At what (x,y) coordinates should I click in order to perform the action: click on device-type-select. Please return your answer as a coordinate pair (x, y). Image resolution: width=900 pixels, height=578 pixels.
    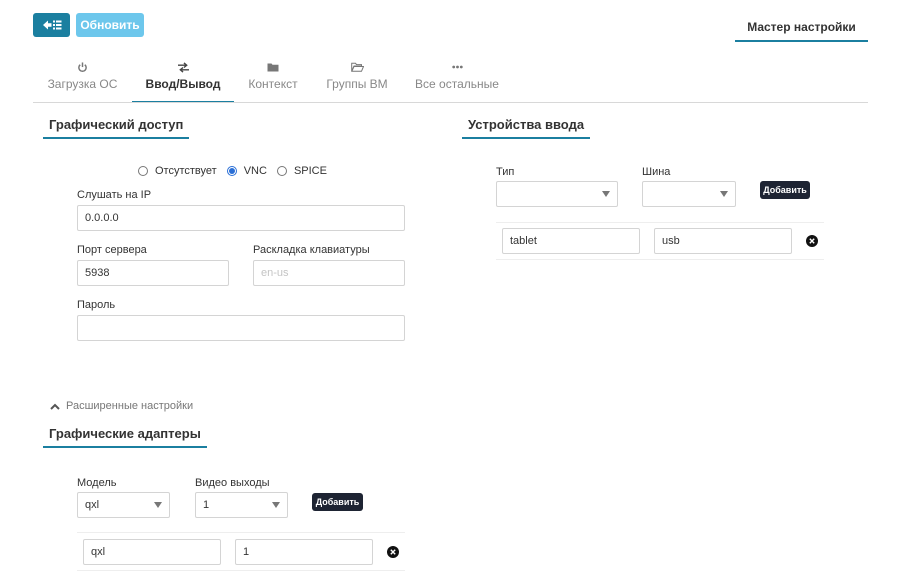
    Looking at the image, I should click on (557, 194).